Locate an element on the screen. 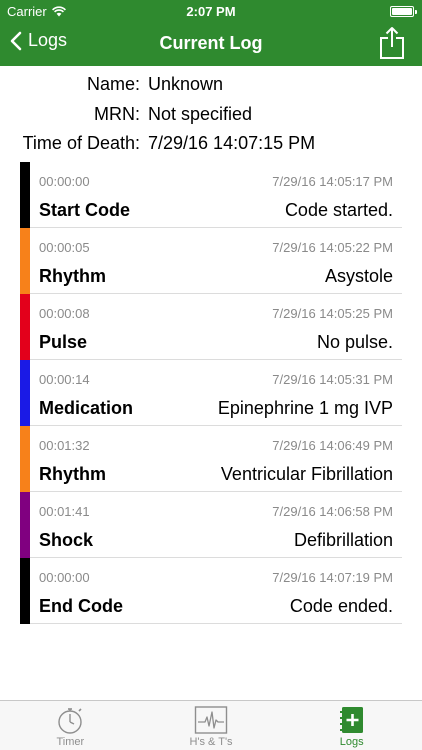 This screenshot has height=750, width=422. event-type: Pulse is located at coordinates (63, 342).